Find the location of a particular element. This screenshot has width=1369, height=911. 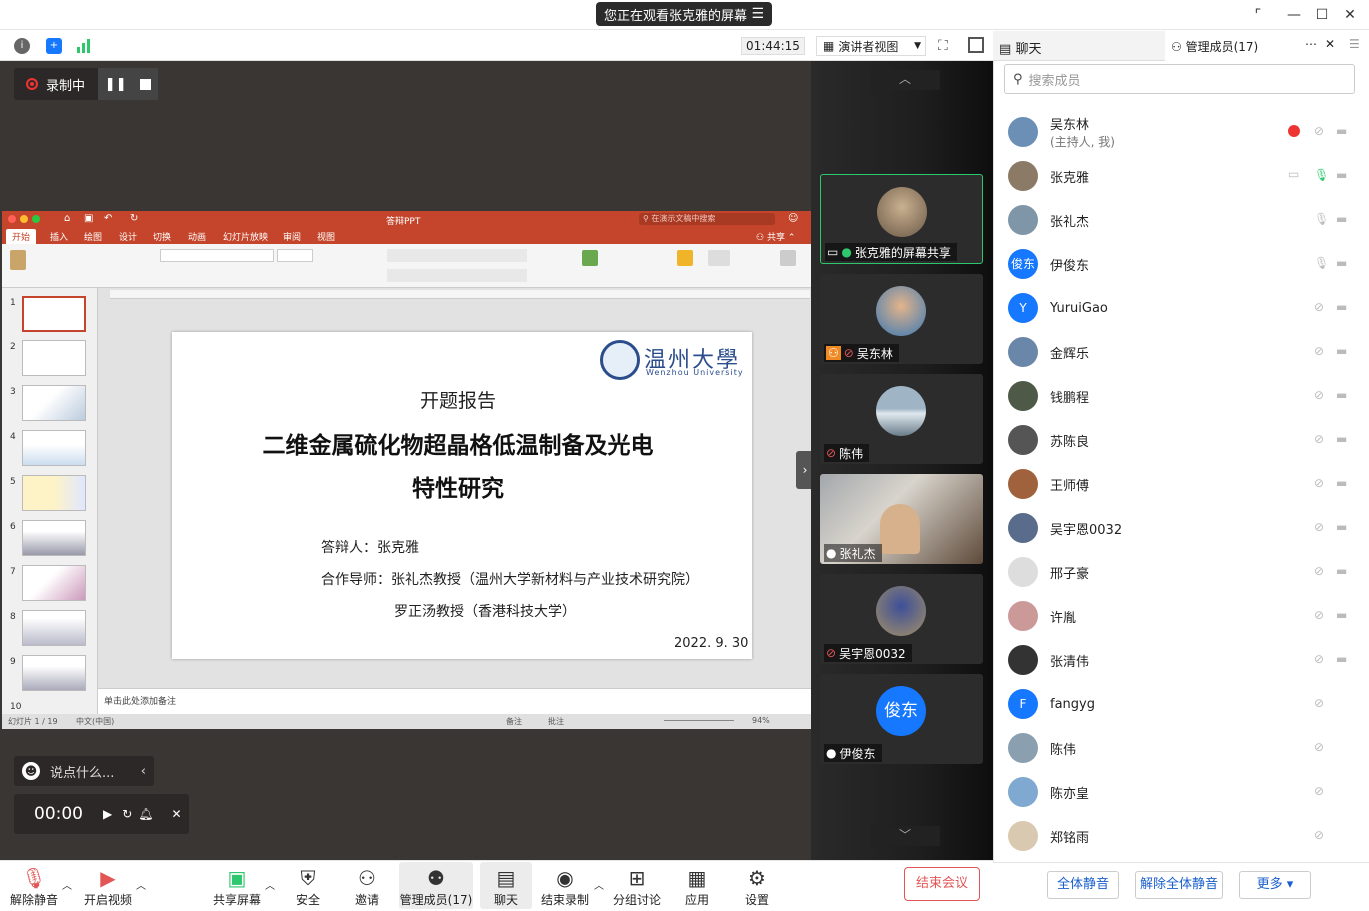

ppt-tab: 绘图 is located at coordinates (93, 236).